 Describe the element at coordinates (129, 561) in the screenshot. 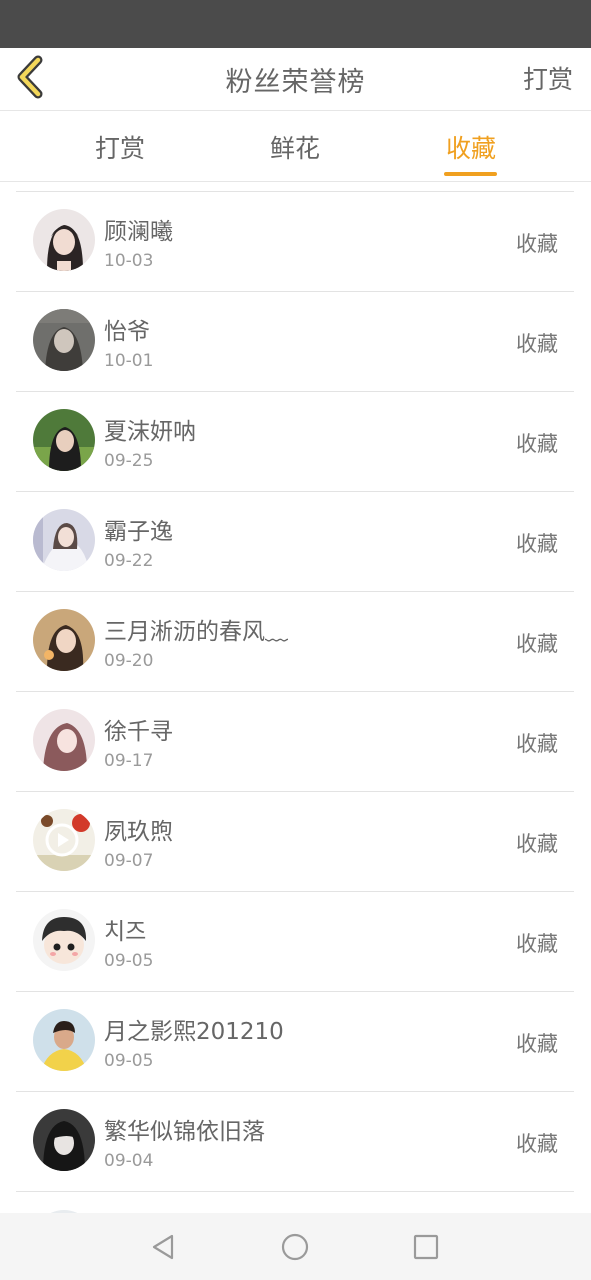

I see `fan-date: 09-22` at that location.